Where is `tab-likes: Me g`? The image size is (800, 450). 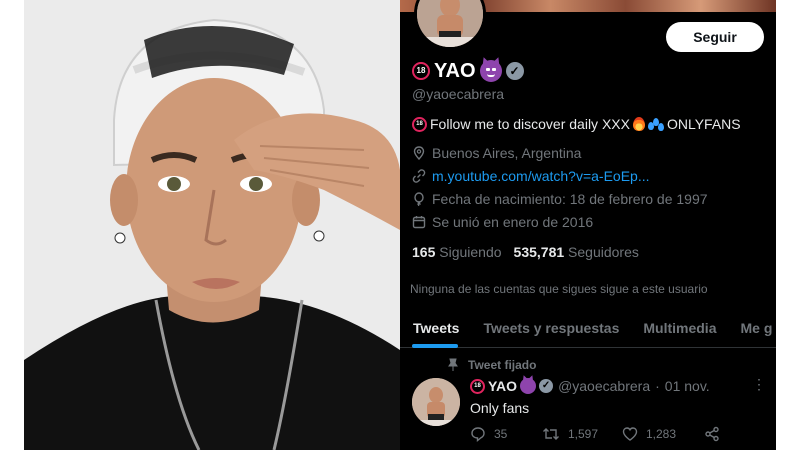
tab-likes: Me g is located at coordinates (751, 332).